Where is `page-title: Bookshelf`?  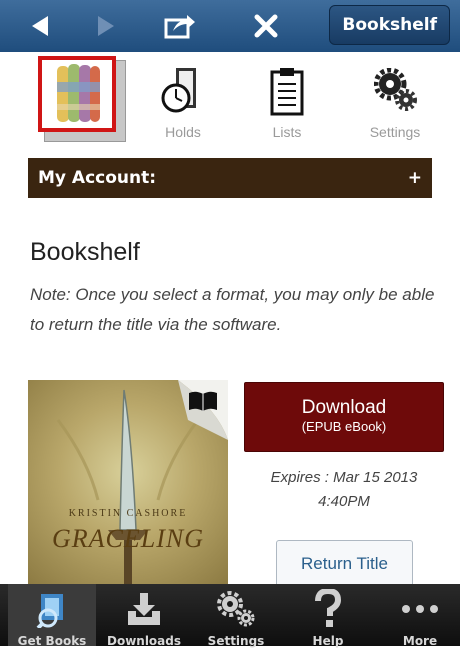 page-title: Bookshelf is located at coordinates (85, 252).